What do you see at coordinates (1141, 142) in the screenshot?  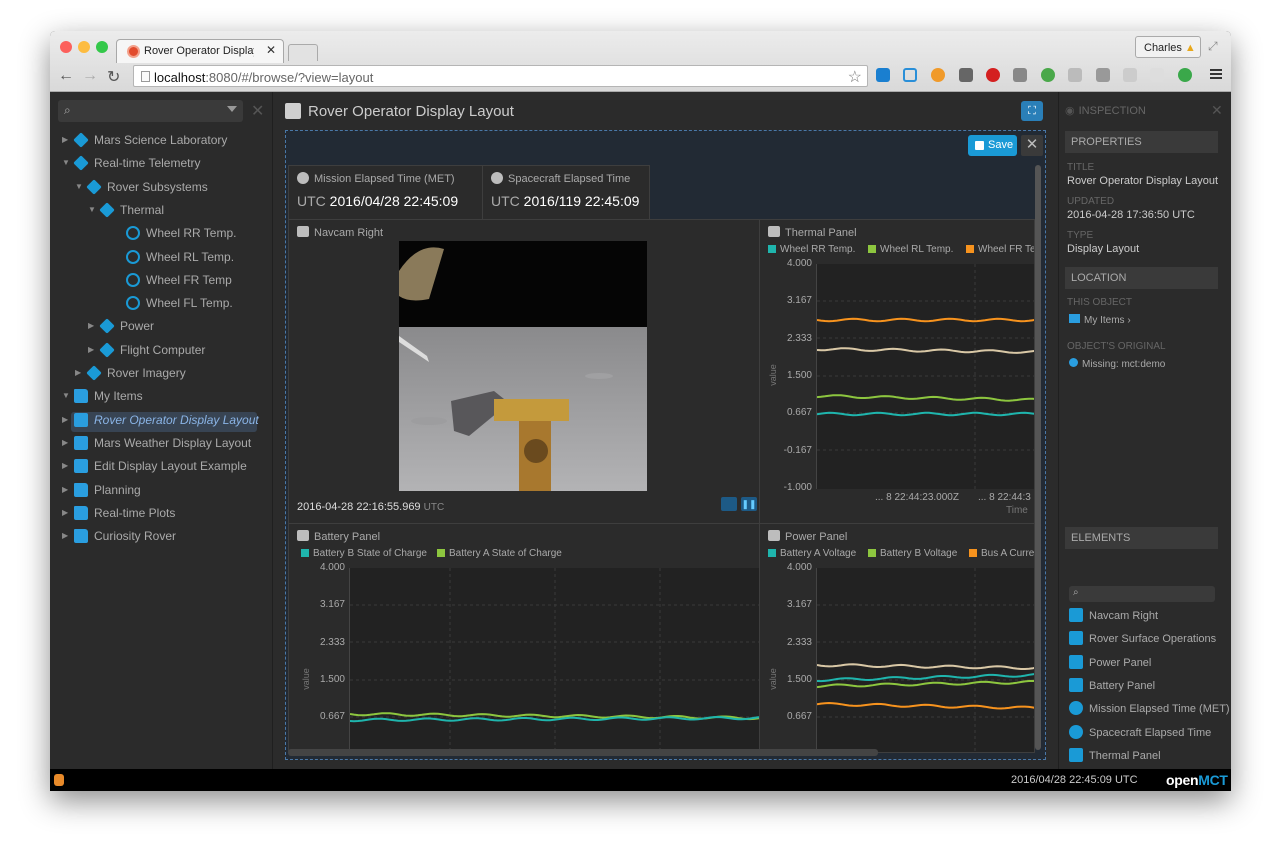 I see `properties-section: PROPERTIES` at bounding box center [1141, 142].